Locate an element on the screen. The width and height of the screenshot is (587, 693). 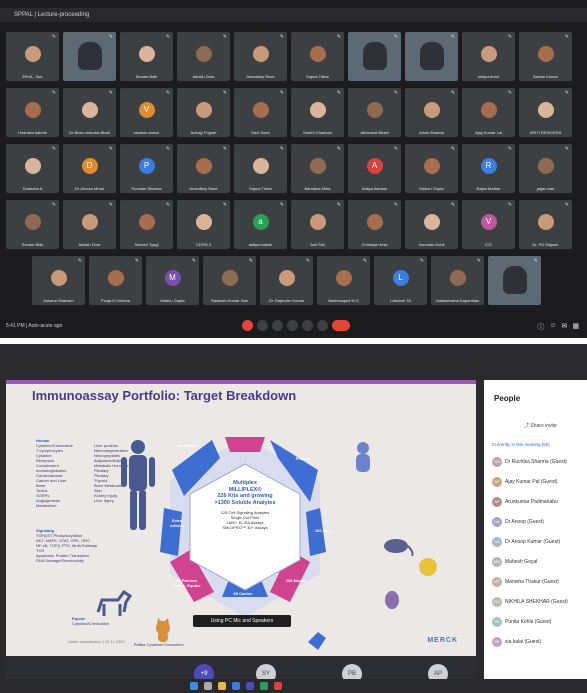
signaling-item: DNA Damage/Genotoxicity is located at coordinates (60, 560).